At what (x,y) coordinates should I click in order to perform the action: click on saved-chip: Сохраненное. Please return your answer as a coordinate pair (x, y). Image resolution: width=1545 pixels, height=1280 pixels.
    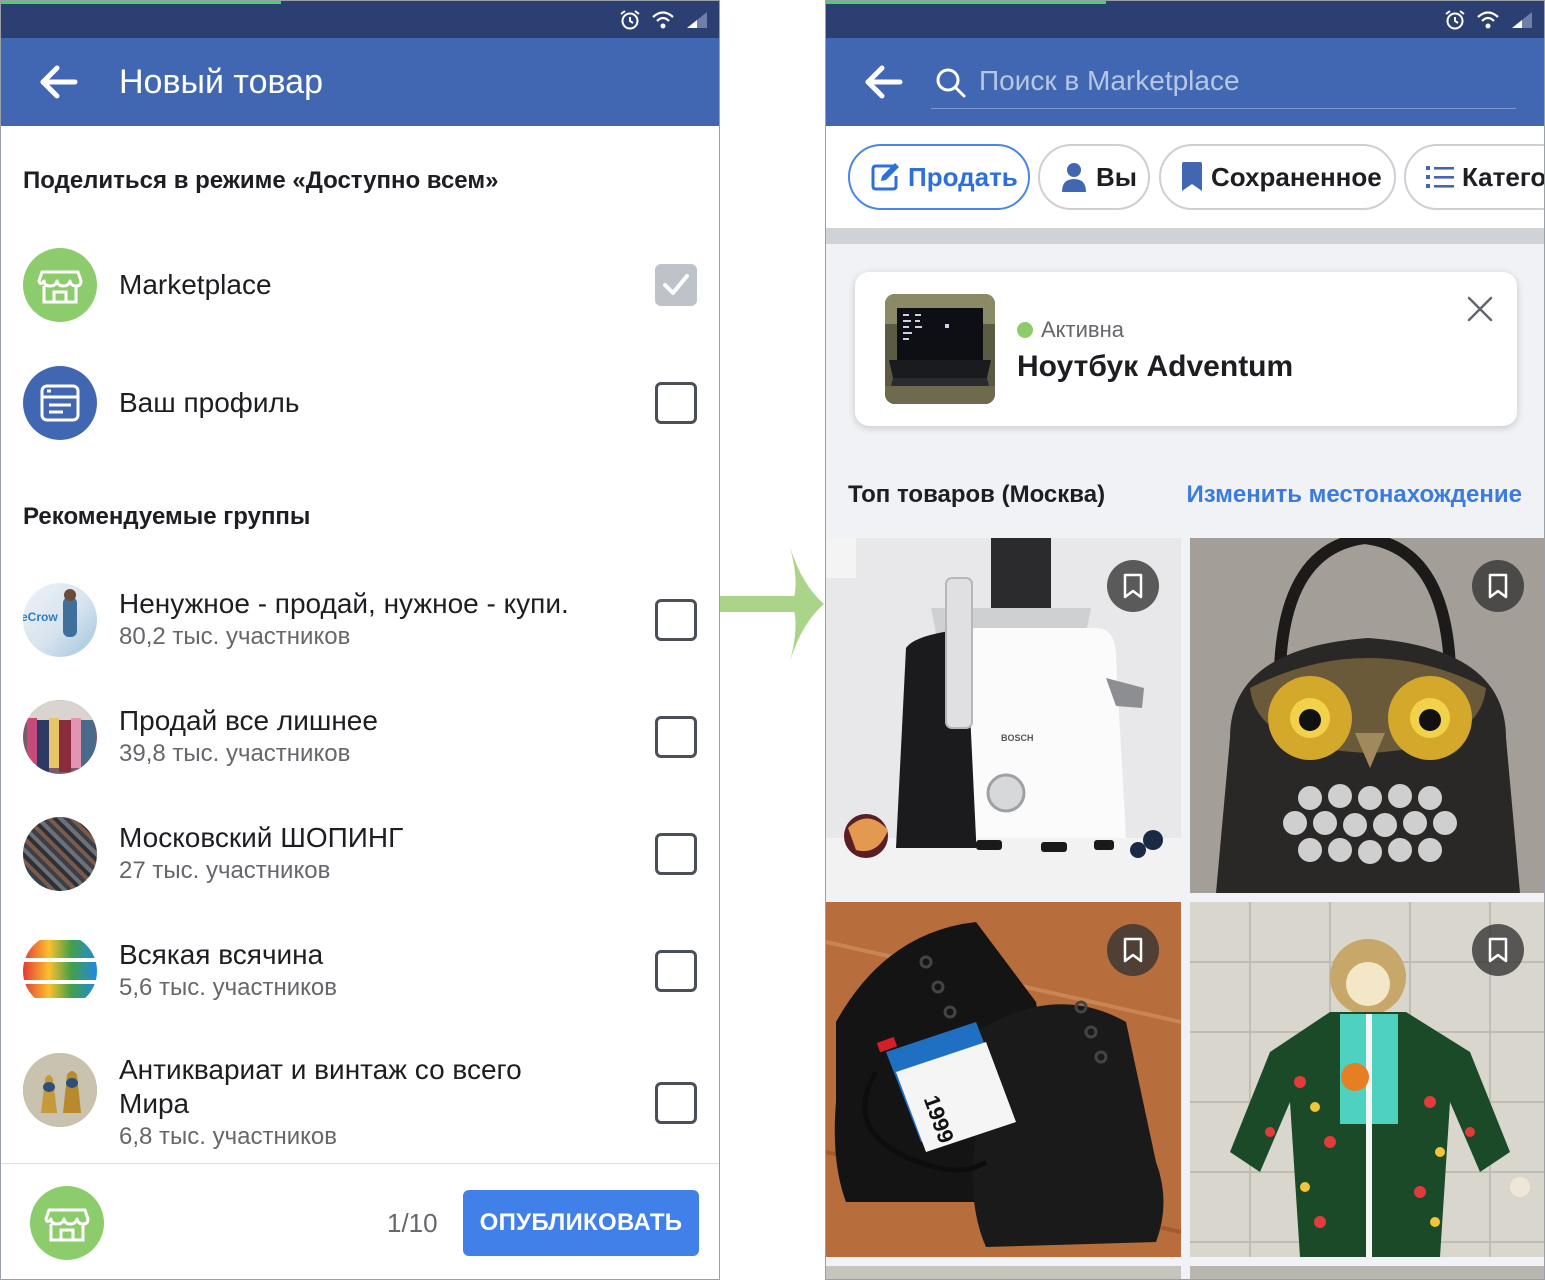
    Looking at the image, I should click on (1277, 177).